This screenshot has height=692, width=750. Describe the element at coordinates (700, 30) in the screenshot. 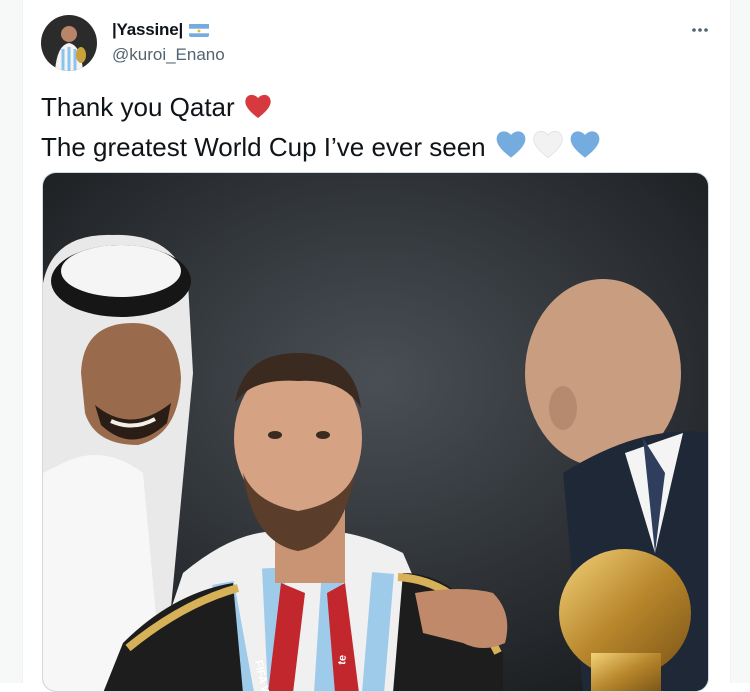

I see `more-options-icon` at that location.